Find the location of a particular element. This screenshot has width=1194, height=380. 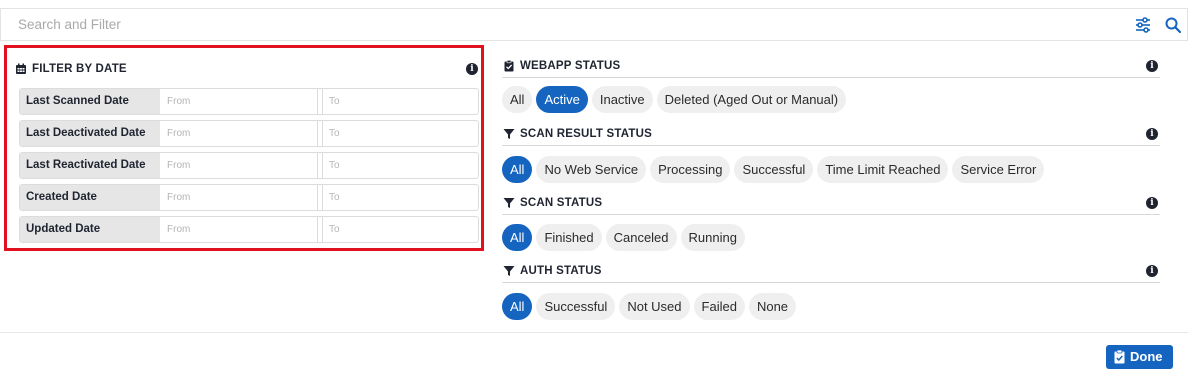

chip-no-web-service: No Web Service is located at coordinates (591, 169).